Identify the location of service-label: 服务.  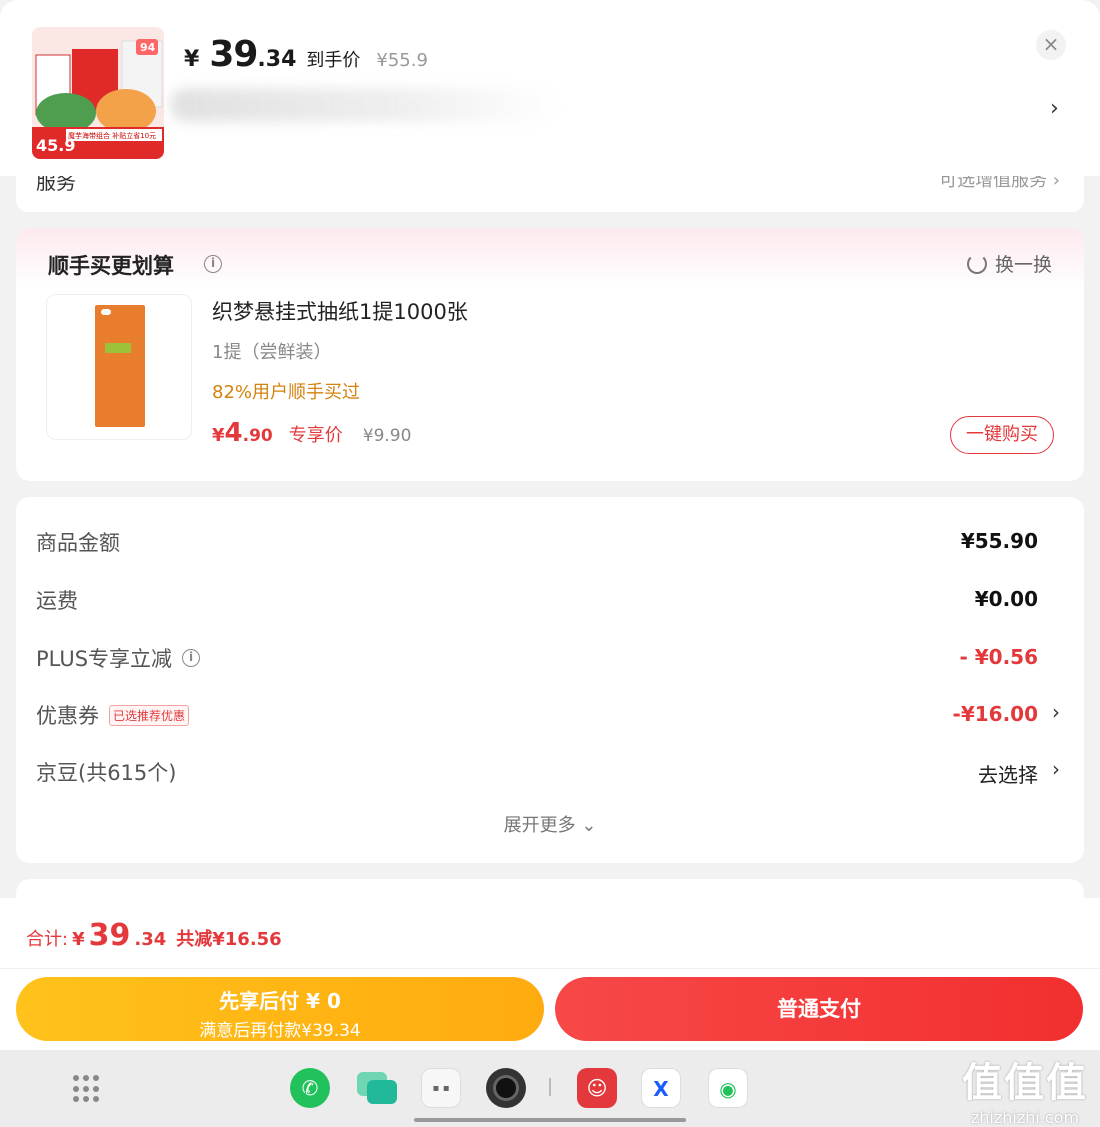
(56, 185).